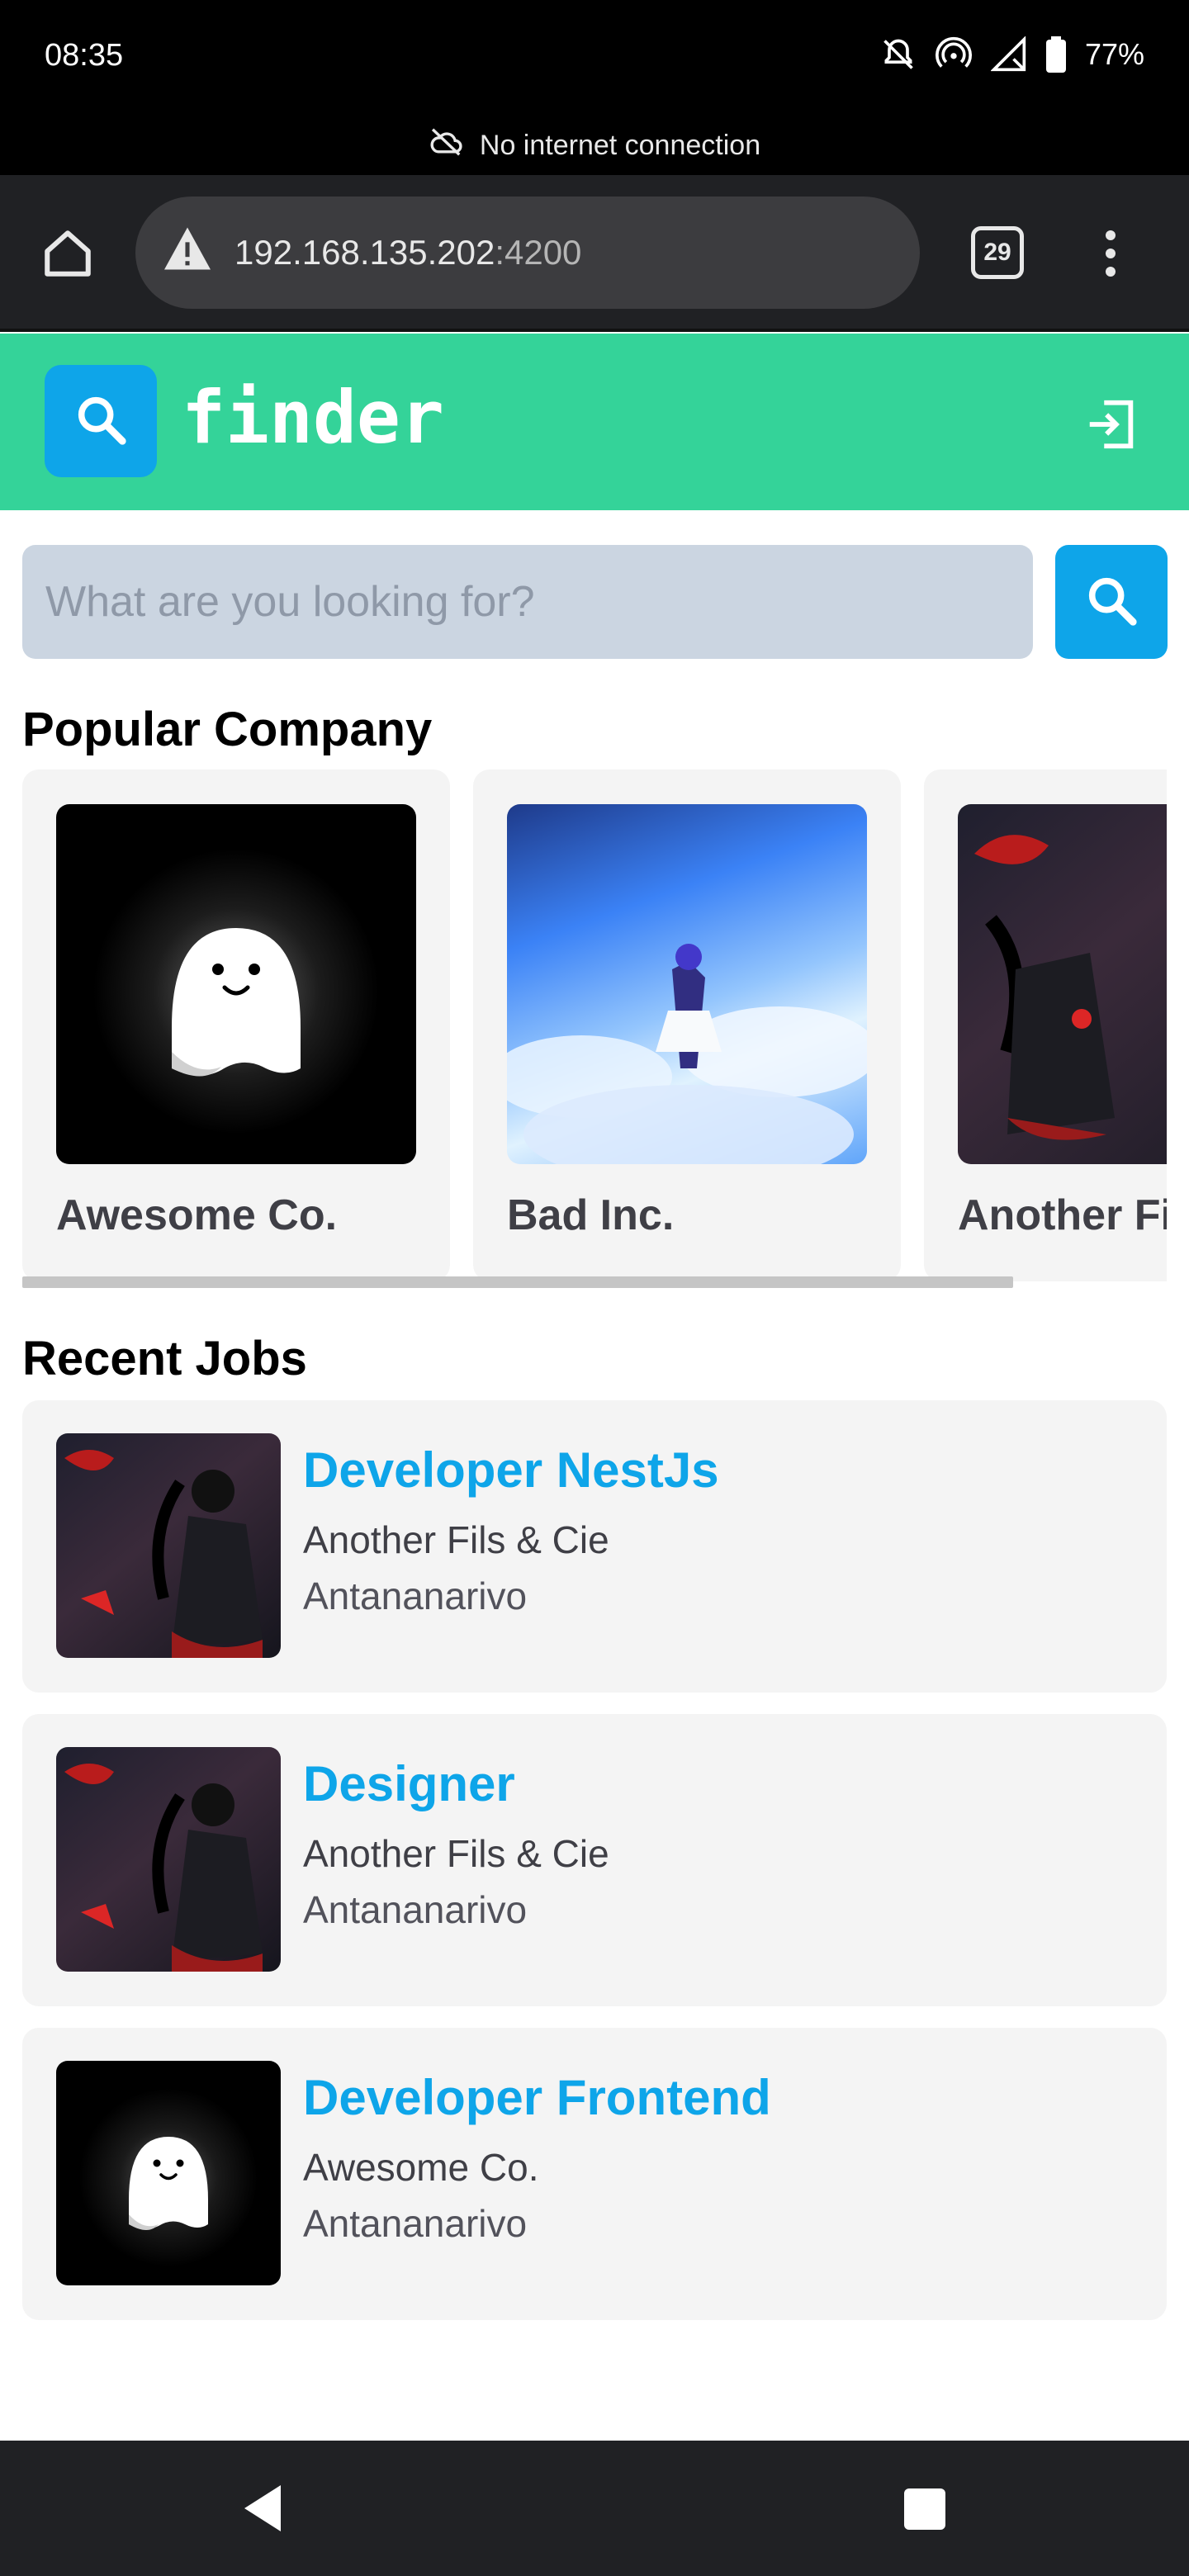 The image size is (1189, 2576). I want to click on job-image-ghost, so click(168, 2173).